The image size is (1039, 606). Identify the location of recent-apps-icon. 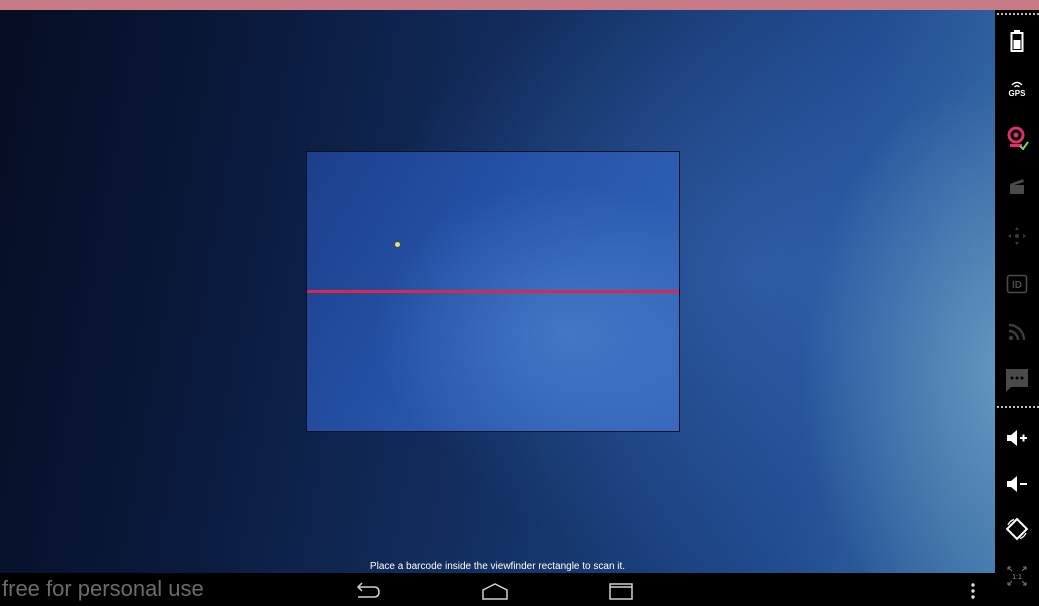
(621, 591).